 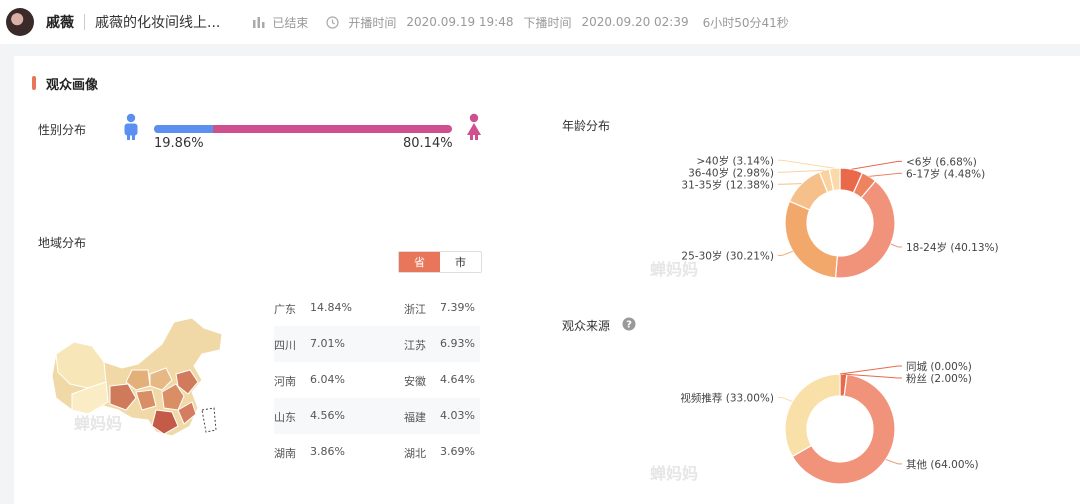 I want to click on age-title: 年龄分布, so click(x=586, y=126).